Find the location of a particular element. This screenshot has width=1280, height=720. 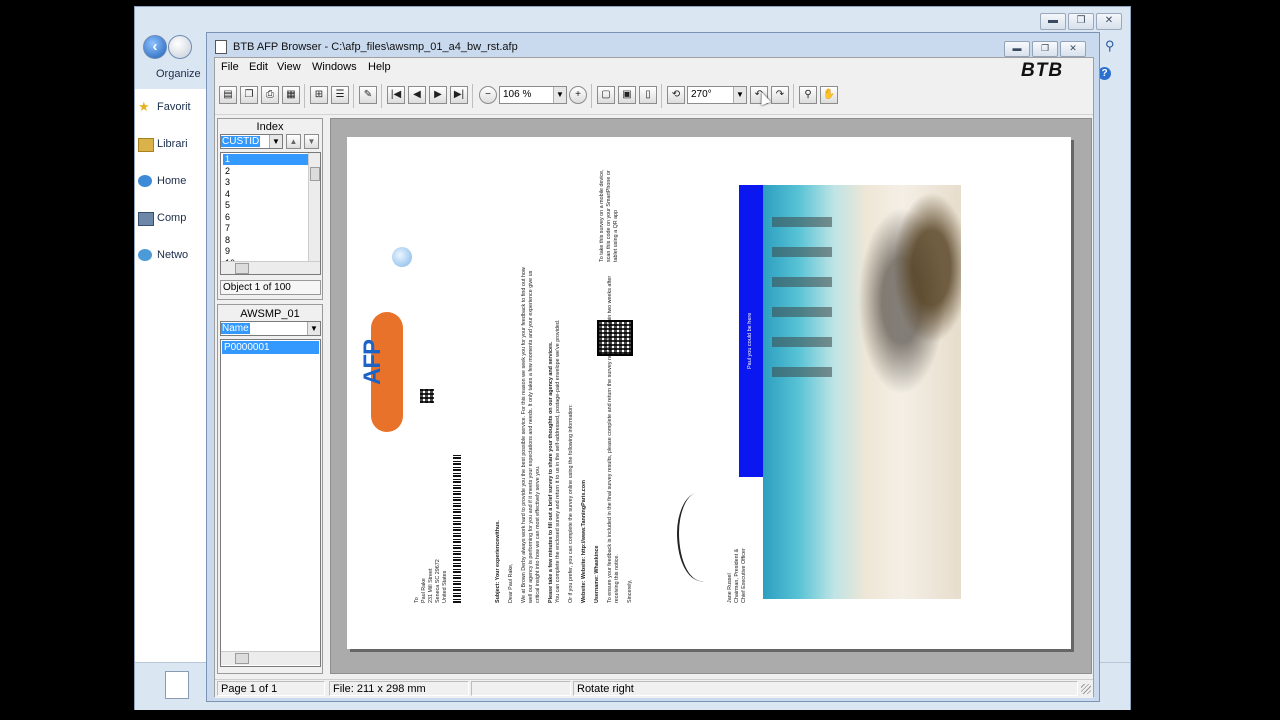

zoom-select: 106 % ▼ is located at coordinates (533, 95).